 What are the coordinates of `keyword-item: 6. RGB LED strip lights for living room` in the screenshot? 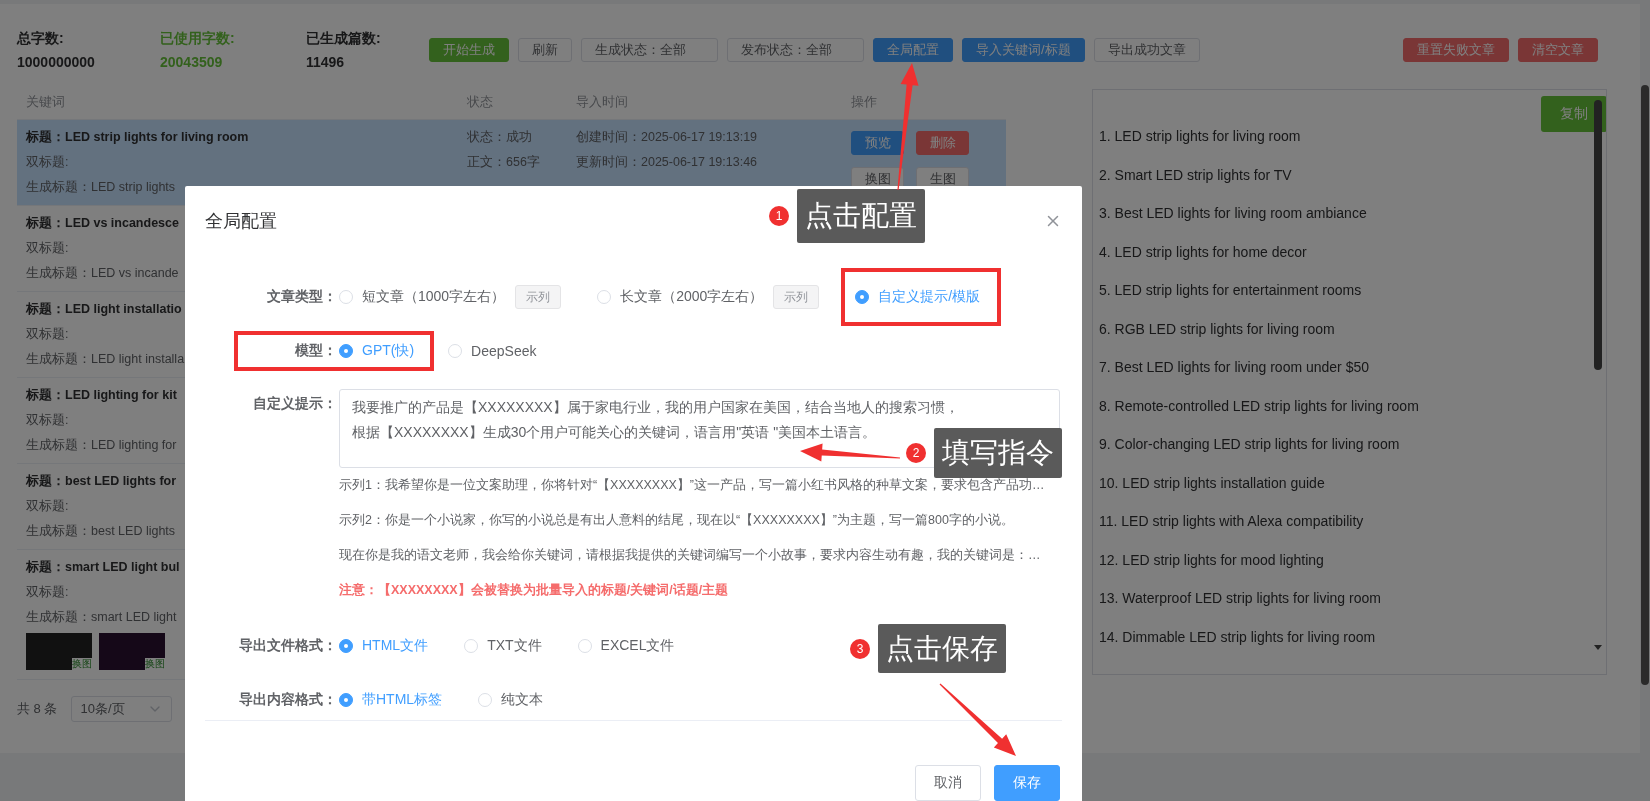 It's located at (1217, 329).